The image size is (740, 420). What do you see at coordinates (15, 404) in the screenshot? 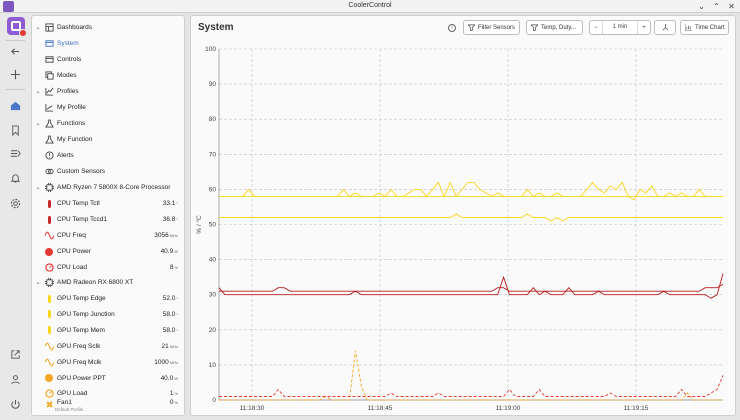
I see `power-icon` at bounding box center [15, 404].